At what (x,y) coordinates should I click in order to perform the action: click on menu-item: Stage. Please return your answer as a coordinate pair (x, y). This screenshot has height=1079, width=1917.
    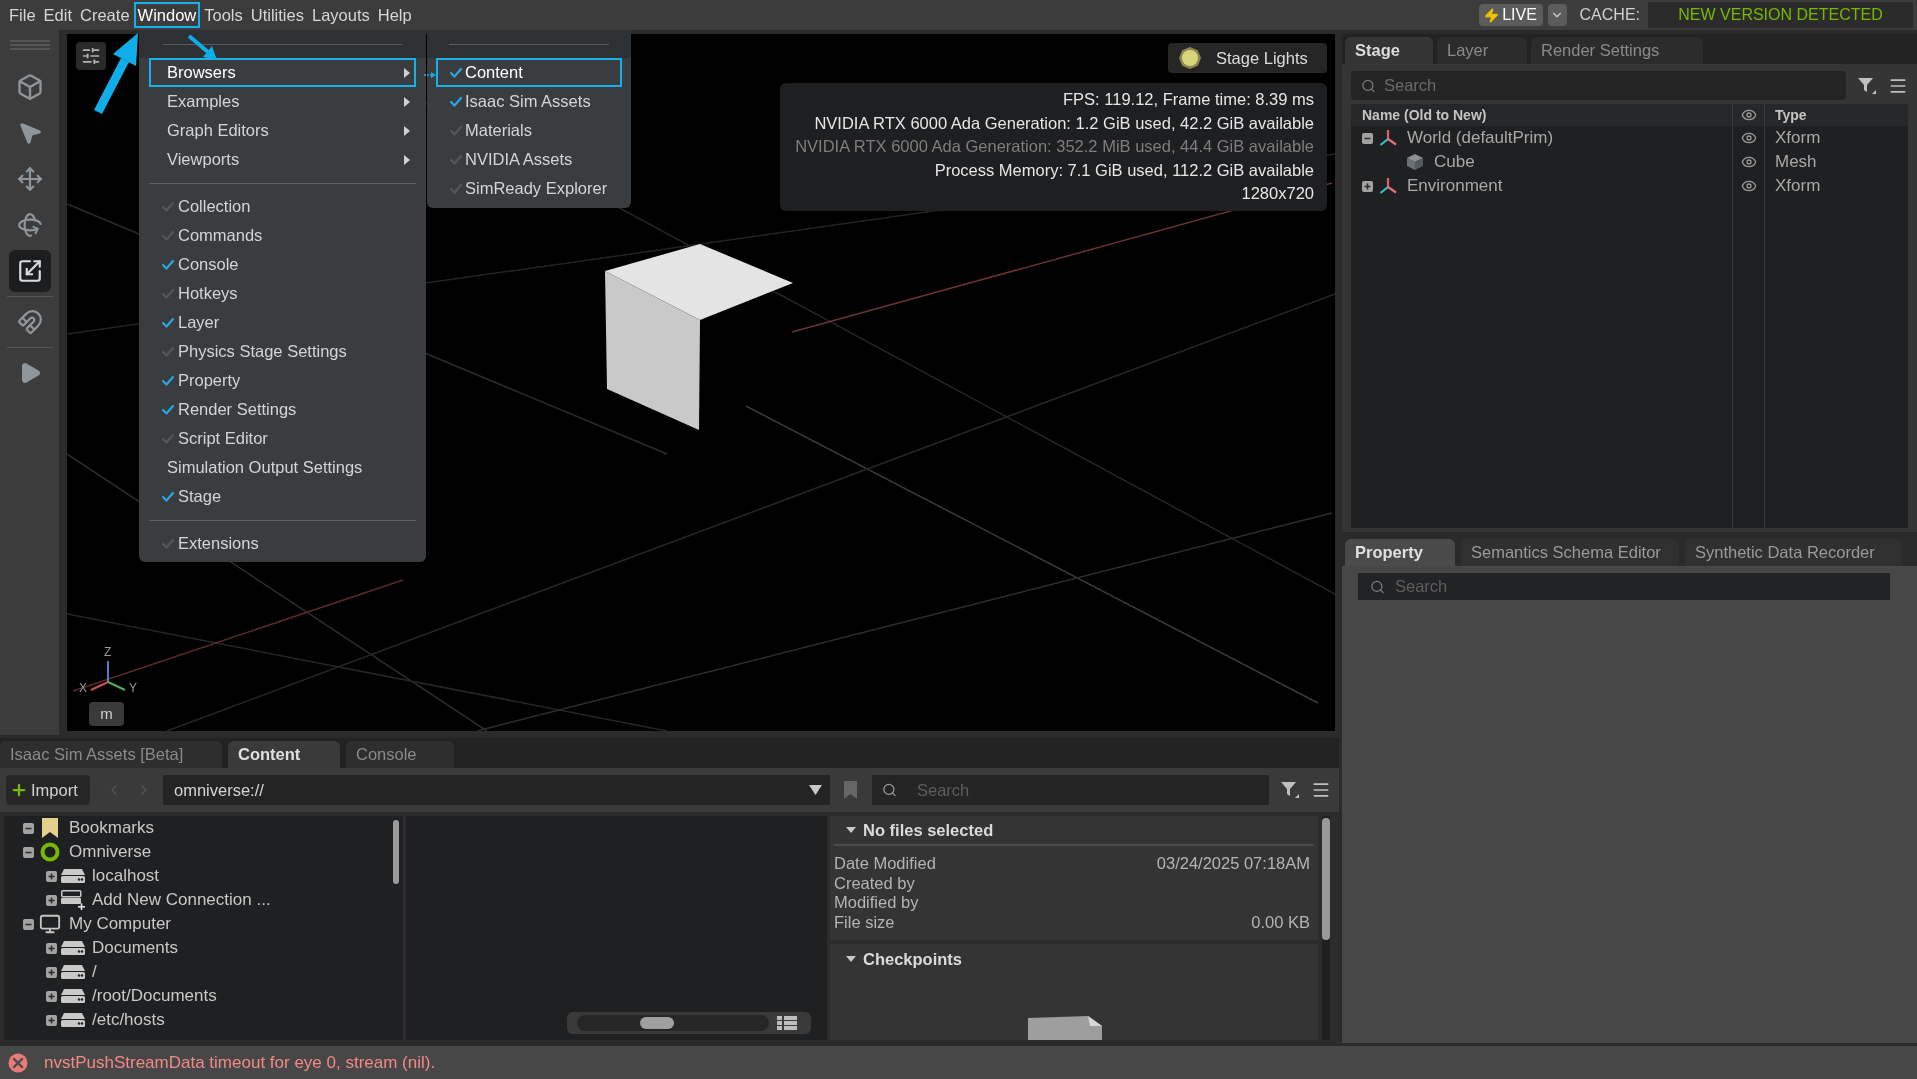
    Looking at the image, I should click on (282, 496).